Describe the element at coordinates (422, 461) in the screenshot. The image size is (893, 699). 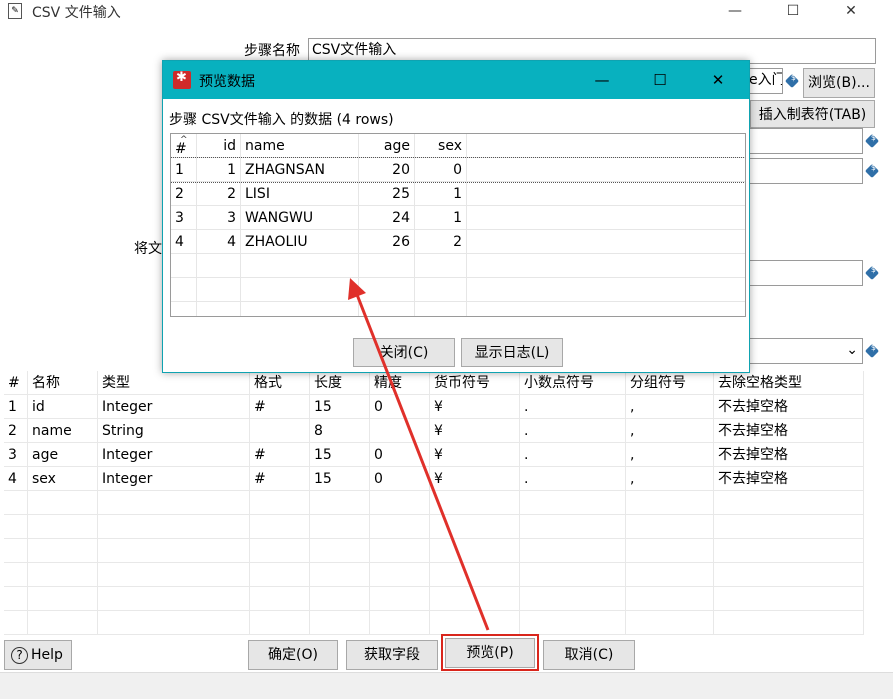
I see `arrow-shaft` at that location.